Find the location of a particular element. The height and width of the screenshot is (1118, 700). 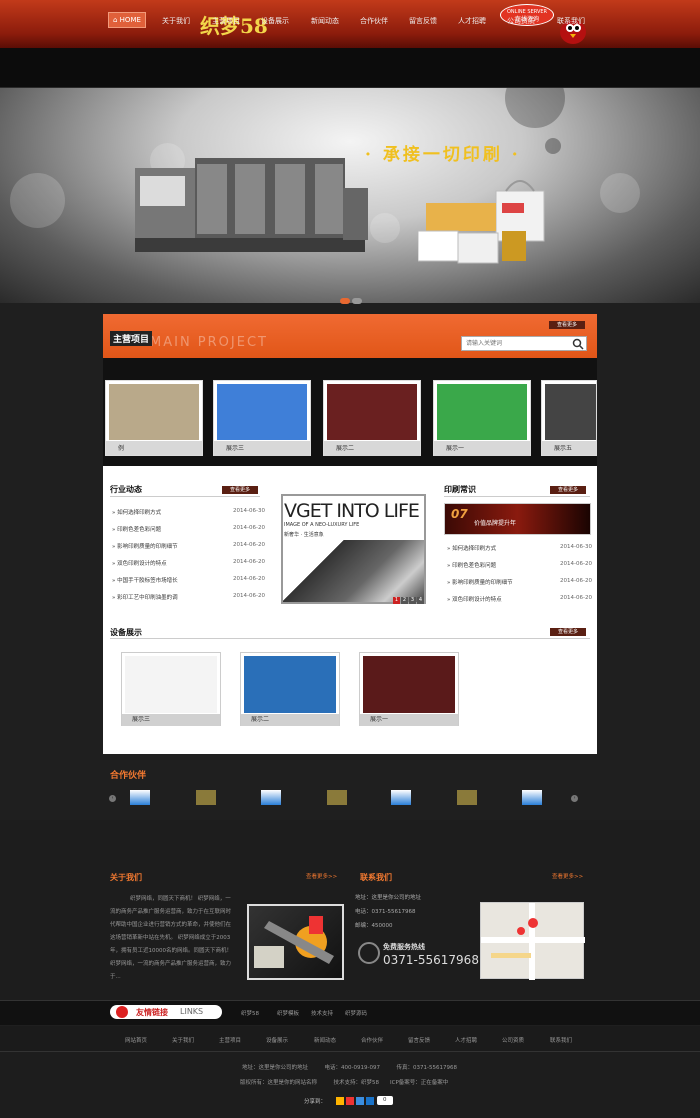

nav-item-2: 关于我们 is located at coordinates (176, 21).